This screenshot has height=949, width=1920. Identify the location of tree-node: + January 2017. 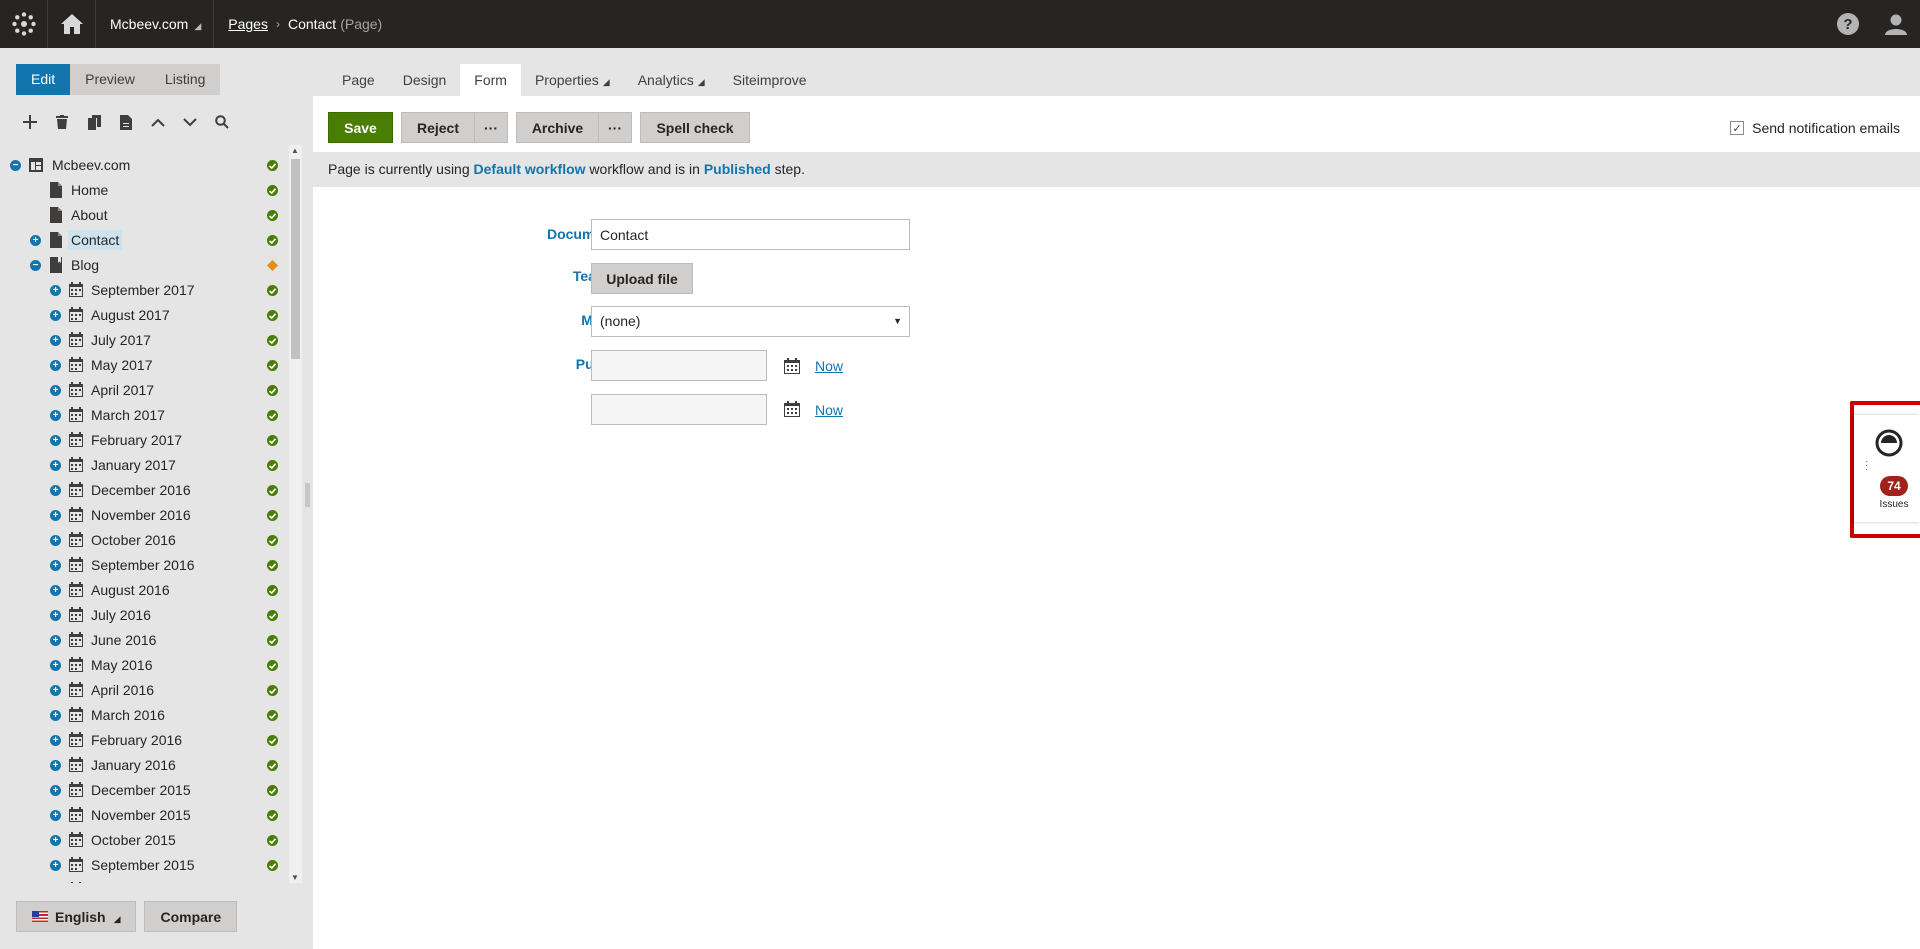
(143, 465).